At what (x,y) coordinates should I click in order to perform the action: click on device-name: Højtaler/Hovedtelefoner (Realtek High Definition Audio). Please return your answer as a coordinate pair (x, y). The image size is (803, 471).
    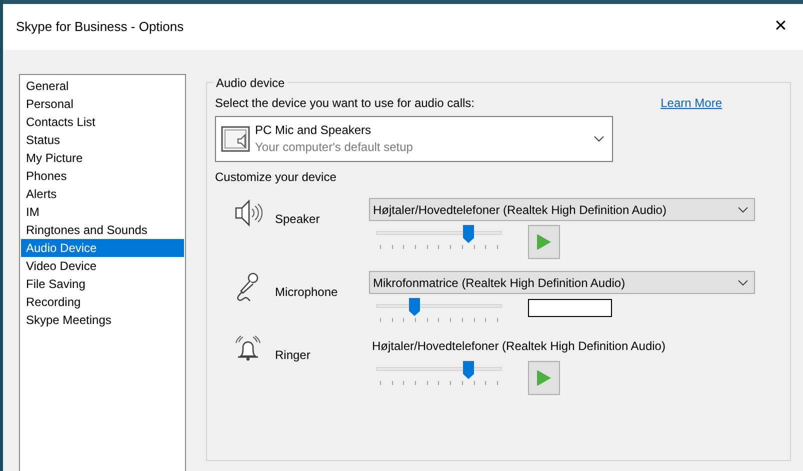
    Looking at the image, I should click on (518, 346).